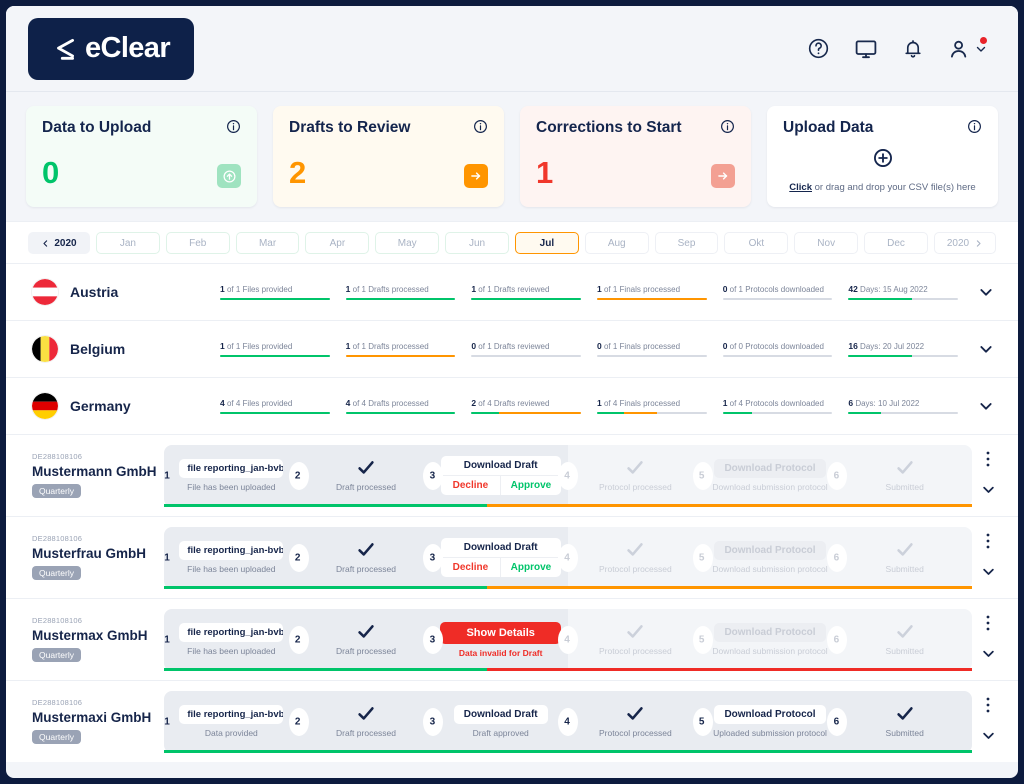 The image size is (1024, 784). I want to click on checkmark-icon, so click(635, 551).